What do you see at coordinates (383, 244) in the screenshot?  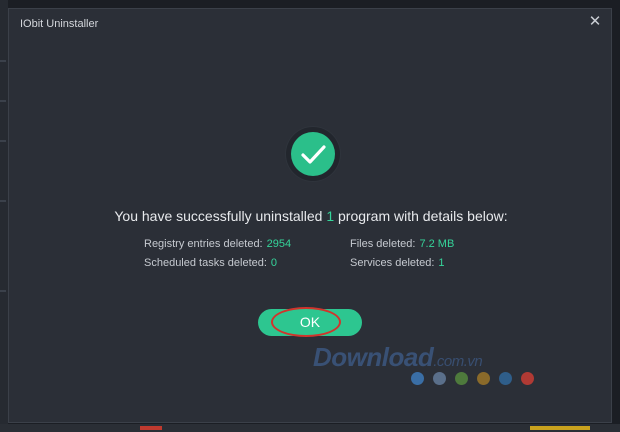 I see `files-deleted-label: Files deleted:` at bounding box center [383, 244].